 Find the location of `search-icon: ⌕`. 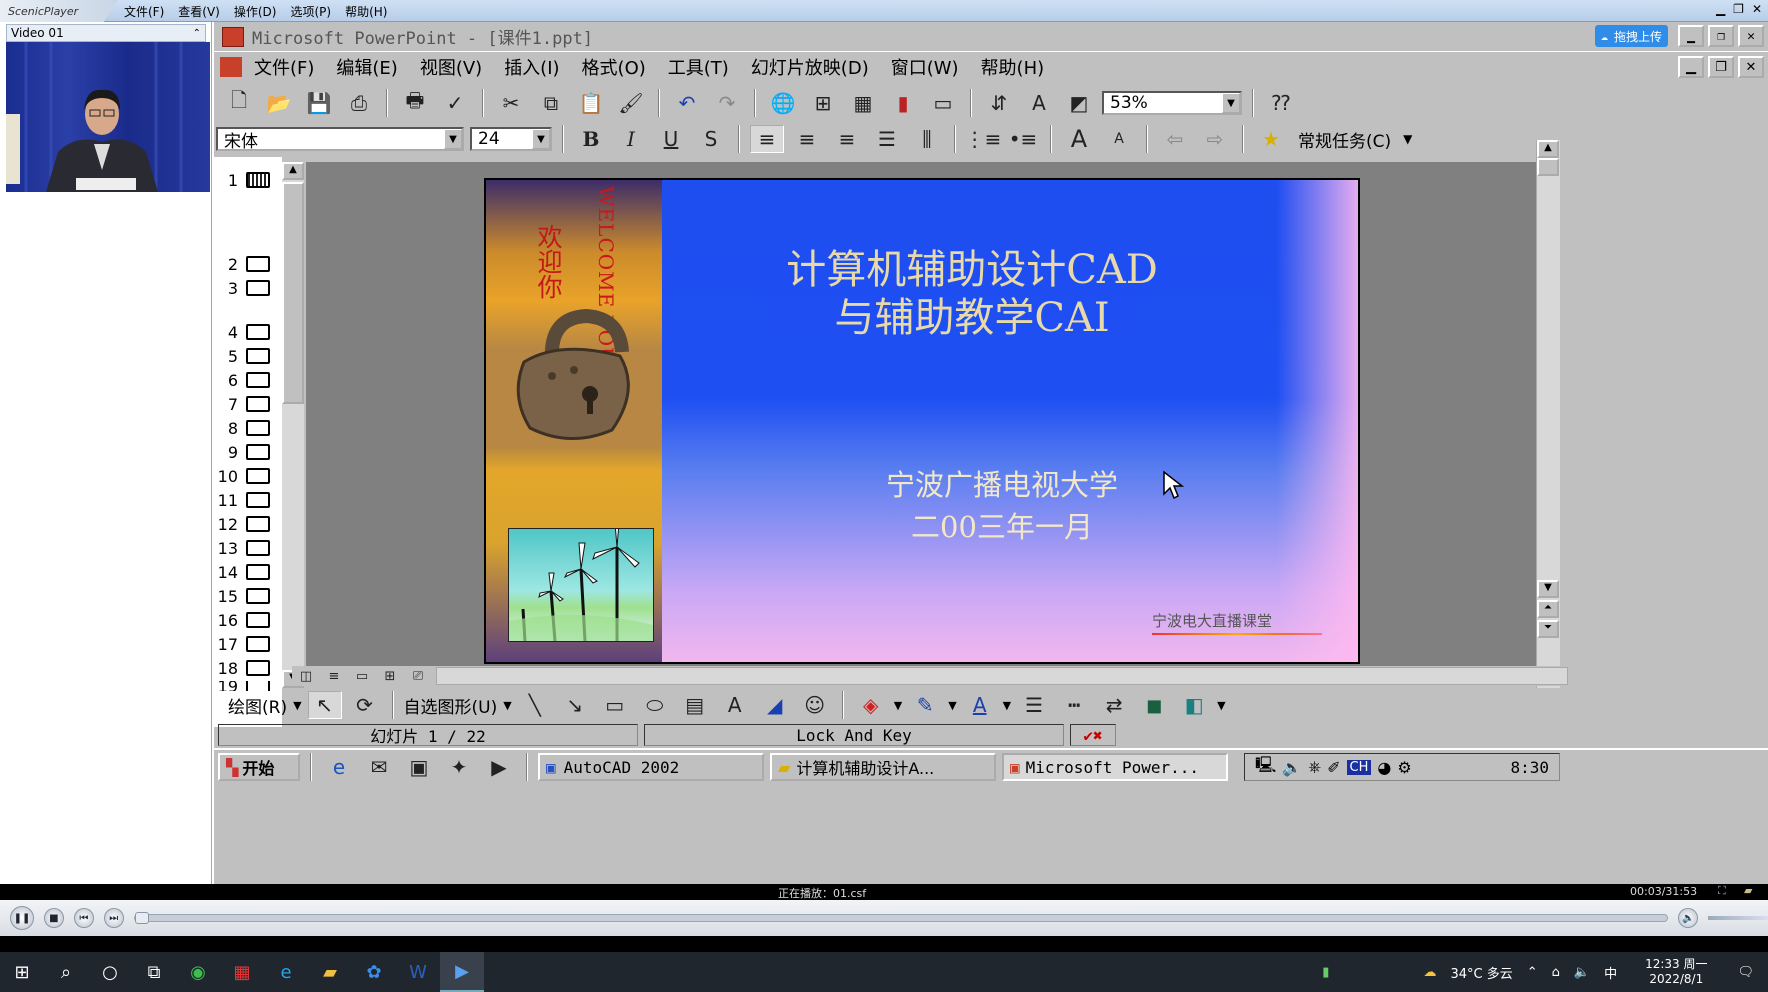

search-icon: ⌕ is located at coordinates (66, 972).